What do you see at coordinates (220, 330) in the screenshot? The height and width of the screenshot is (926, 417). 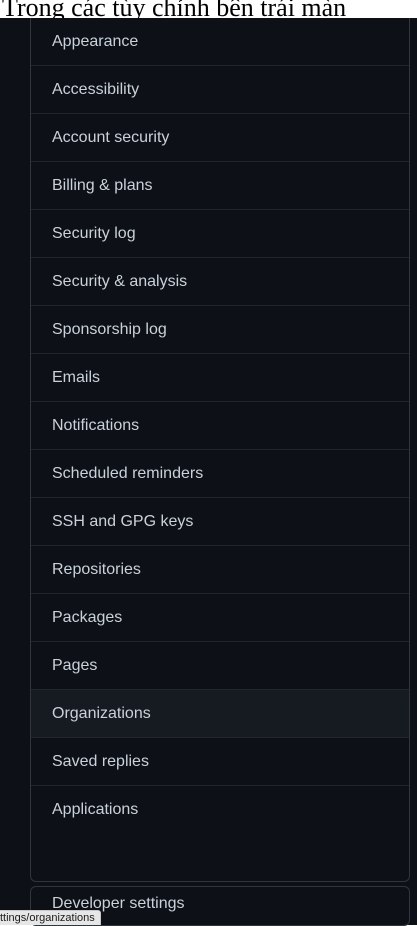 I see `menu-item-sponsorship-log: Sponsorship log` at bounding box center [220, 330].